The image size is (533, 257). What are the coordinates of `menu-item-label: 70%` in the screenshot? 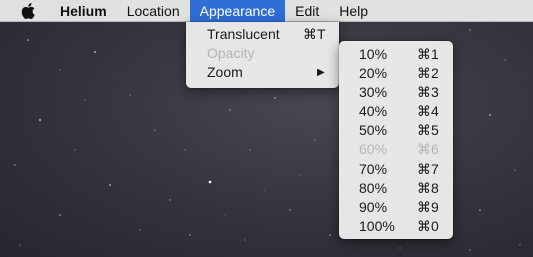 It's located at (373, 168).